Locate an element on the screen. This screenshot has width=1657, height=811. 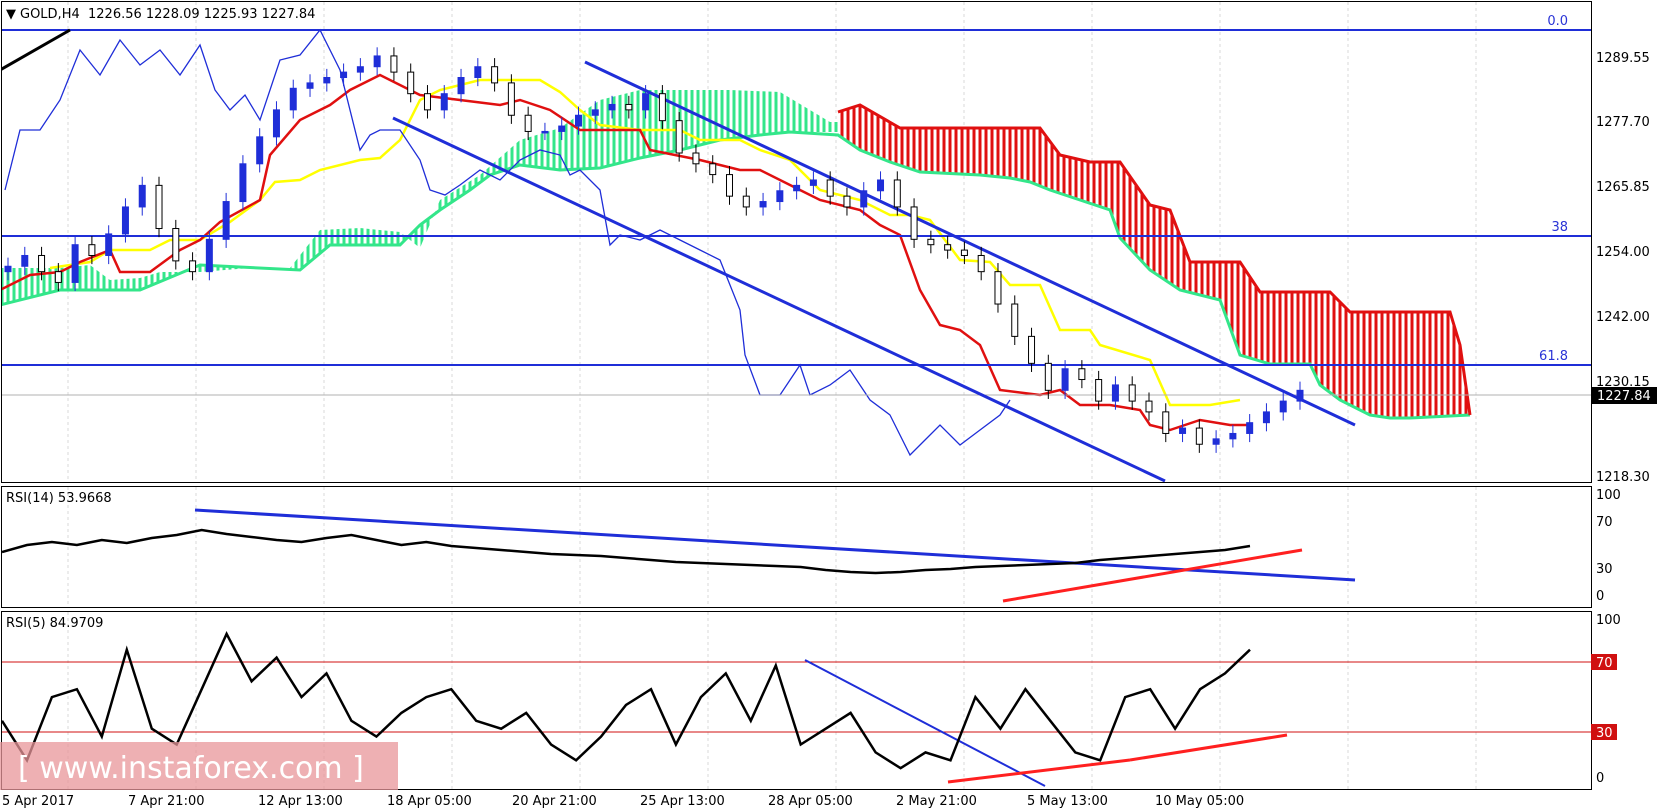
price-badge-label: 1227.84 is located at coordinates (1624, 396).